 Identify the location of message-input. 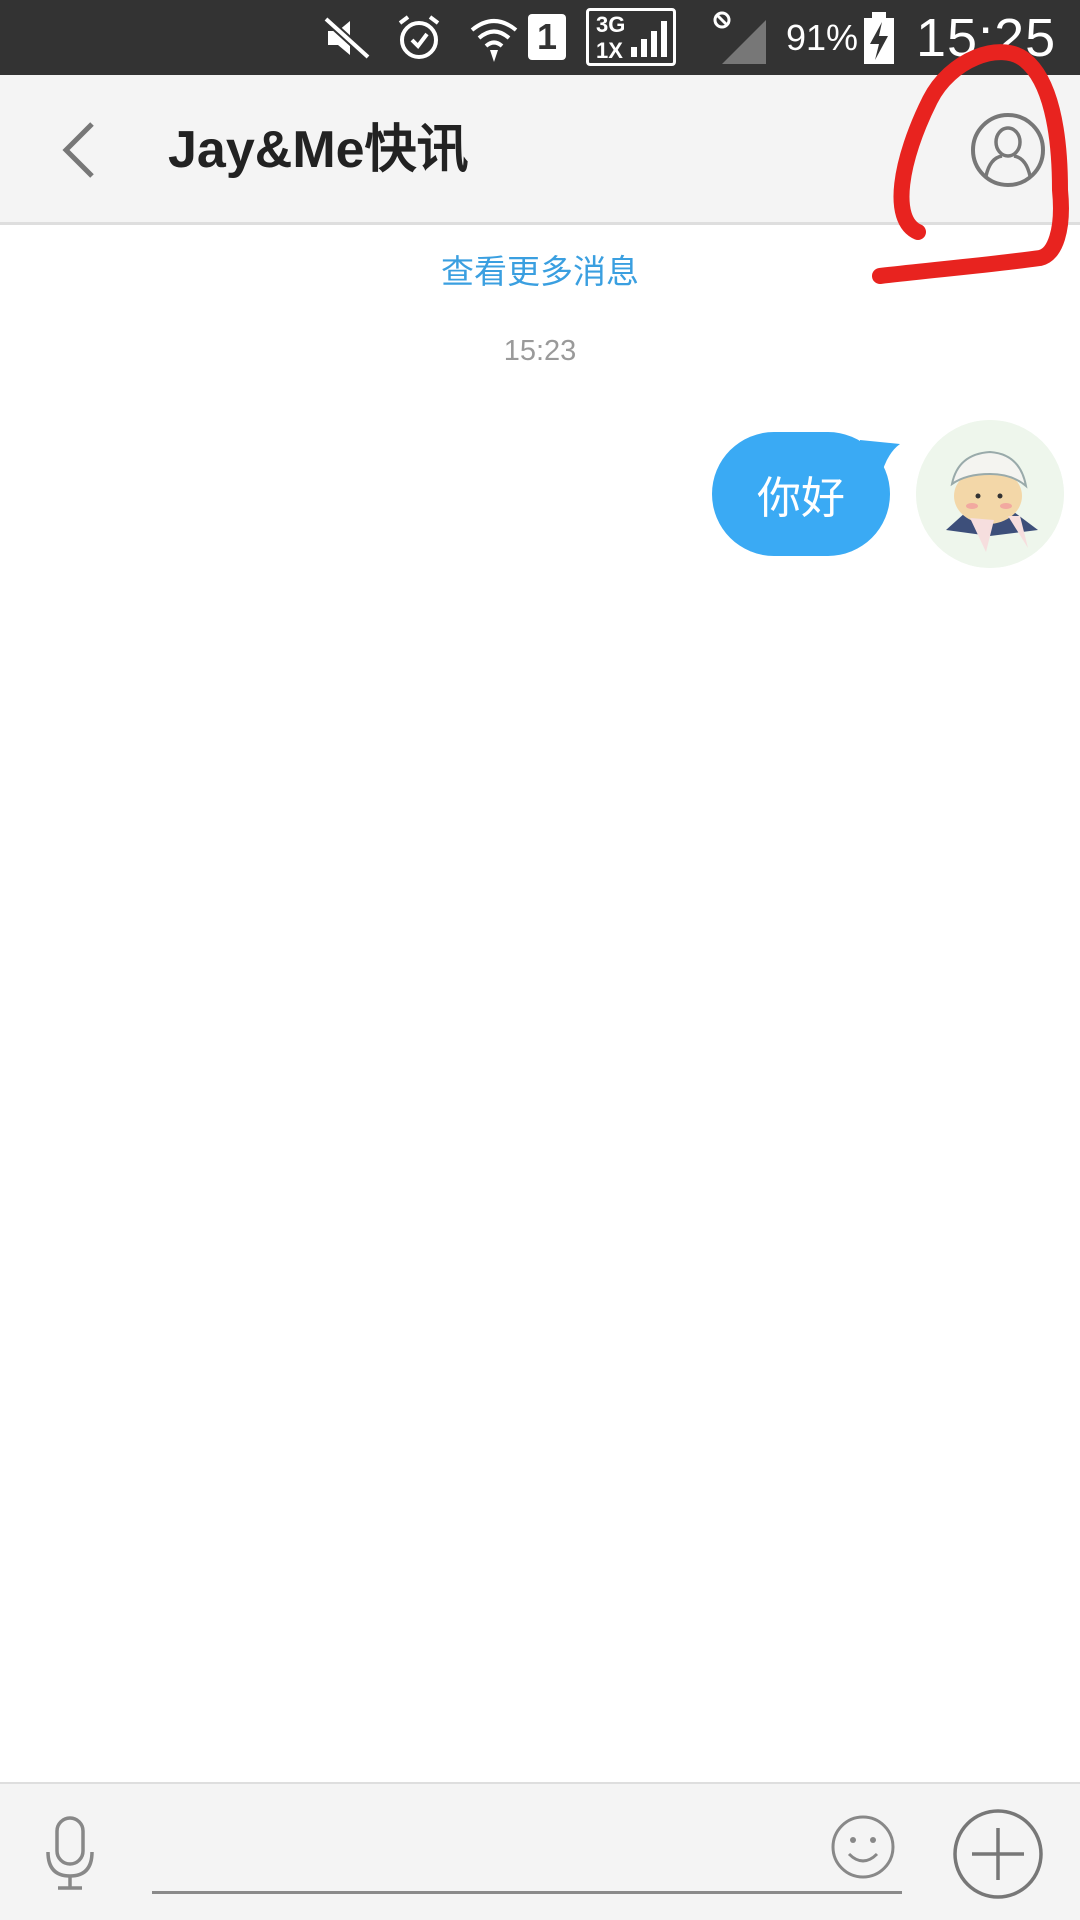
(527, 1849).